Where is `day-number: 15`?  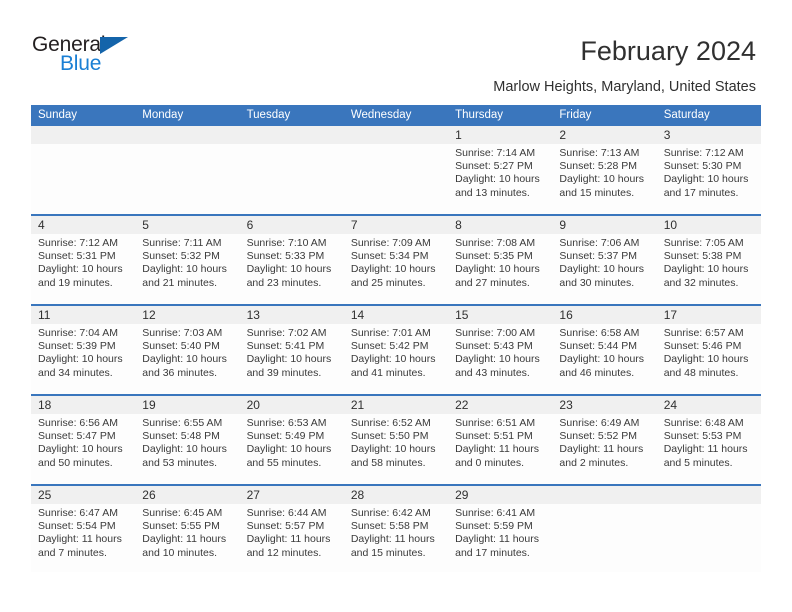 day-number: 15 is located at coordinates (500, 315).